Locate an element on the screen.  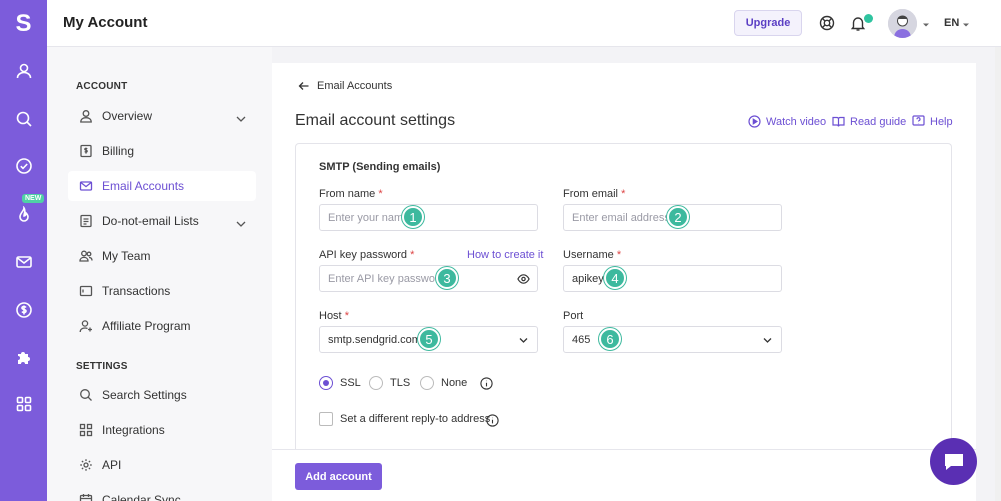
radio-none: None is located at coordinates (443, 383).